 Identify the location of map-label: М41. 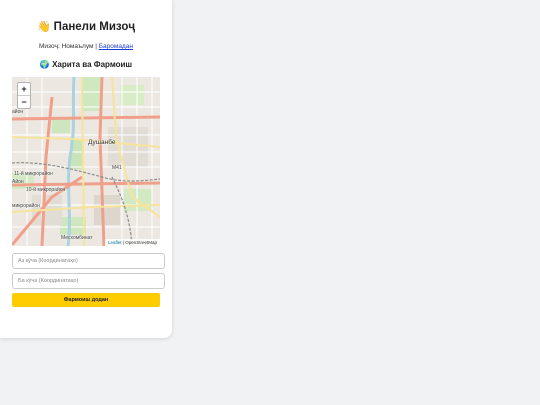
(117, 168).